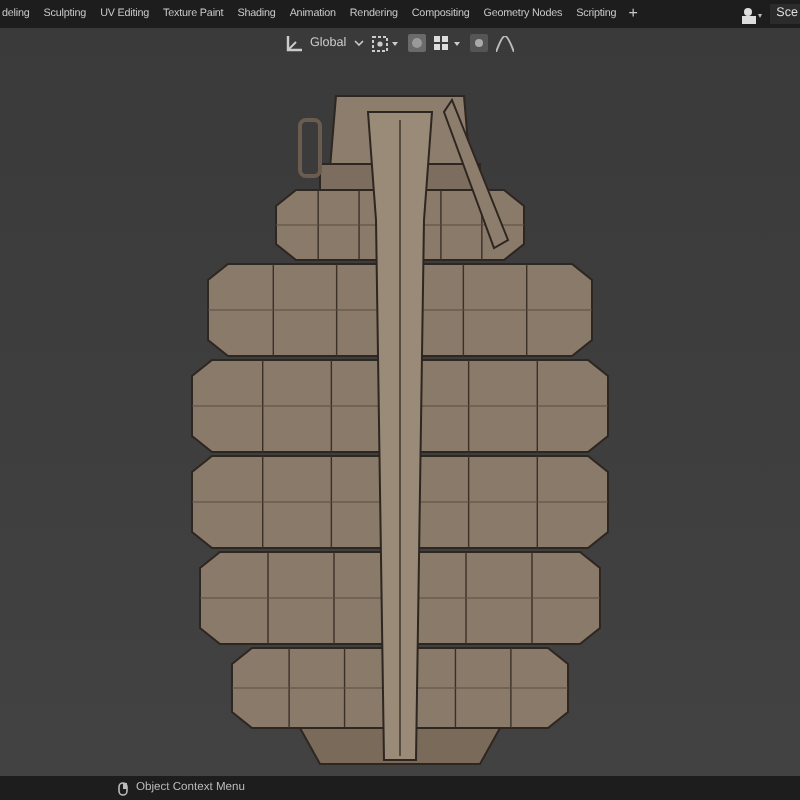 The height and width of the screenshot is (800, 800). What do you see at coordinates (479, 43) in the screenshot?
I see `proportional-editing-icon` at bounding box center [479, 43].